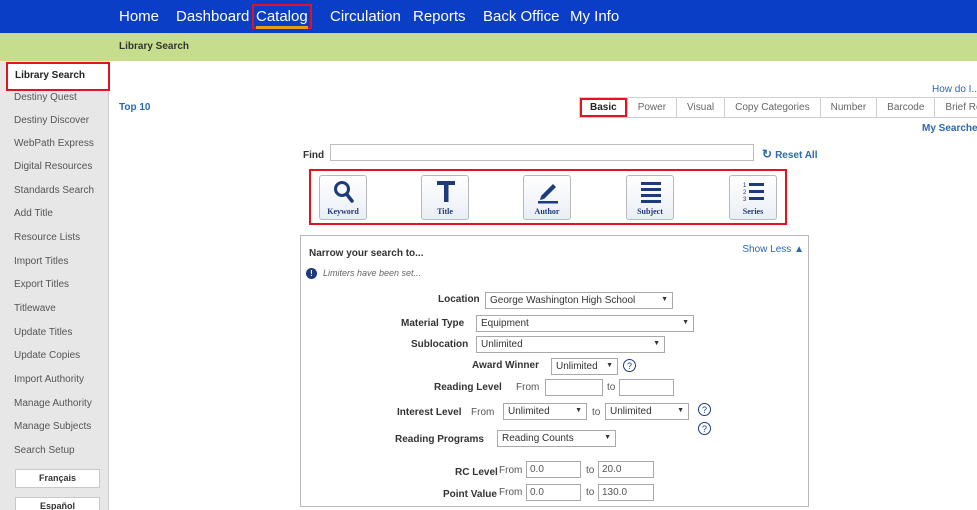 The height and width of the screenshot is (510, 977). I want to click on interest-level-to-text: to, so click(596, 412).